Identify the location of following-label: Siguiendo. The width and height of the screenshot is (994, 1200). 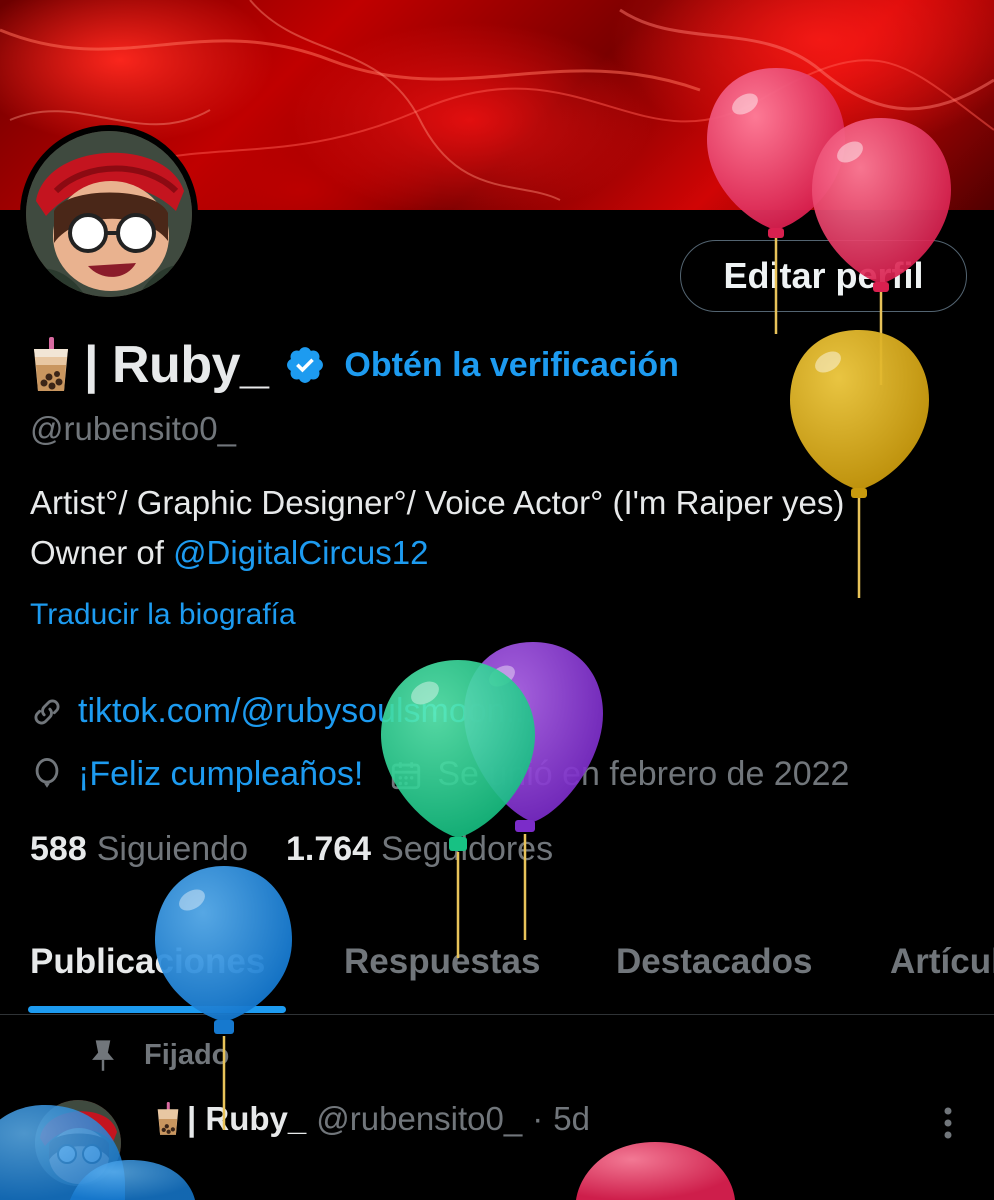
(172, 849).